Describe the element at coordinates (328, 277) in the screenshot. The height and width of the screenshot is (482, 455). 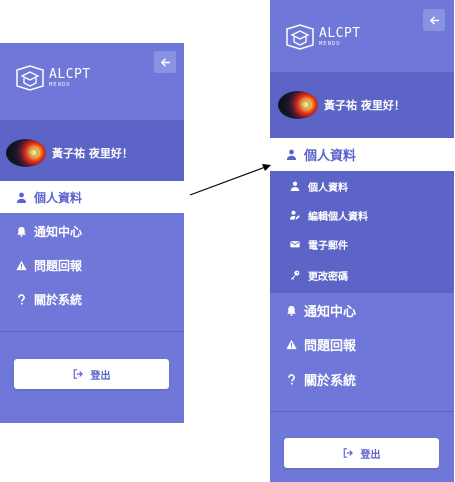
I see `submenu-item-label: 更改密碼` at that location.